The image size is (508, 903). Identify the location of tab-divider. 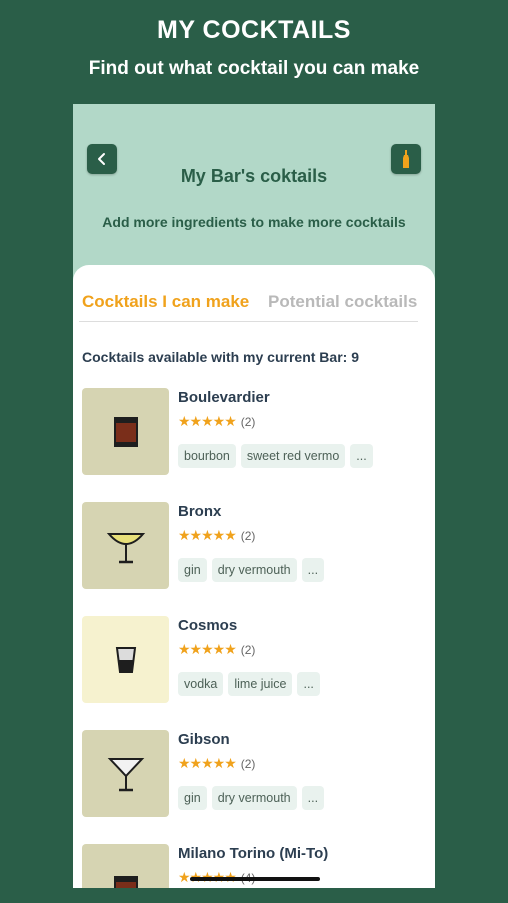
(248, 321).